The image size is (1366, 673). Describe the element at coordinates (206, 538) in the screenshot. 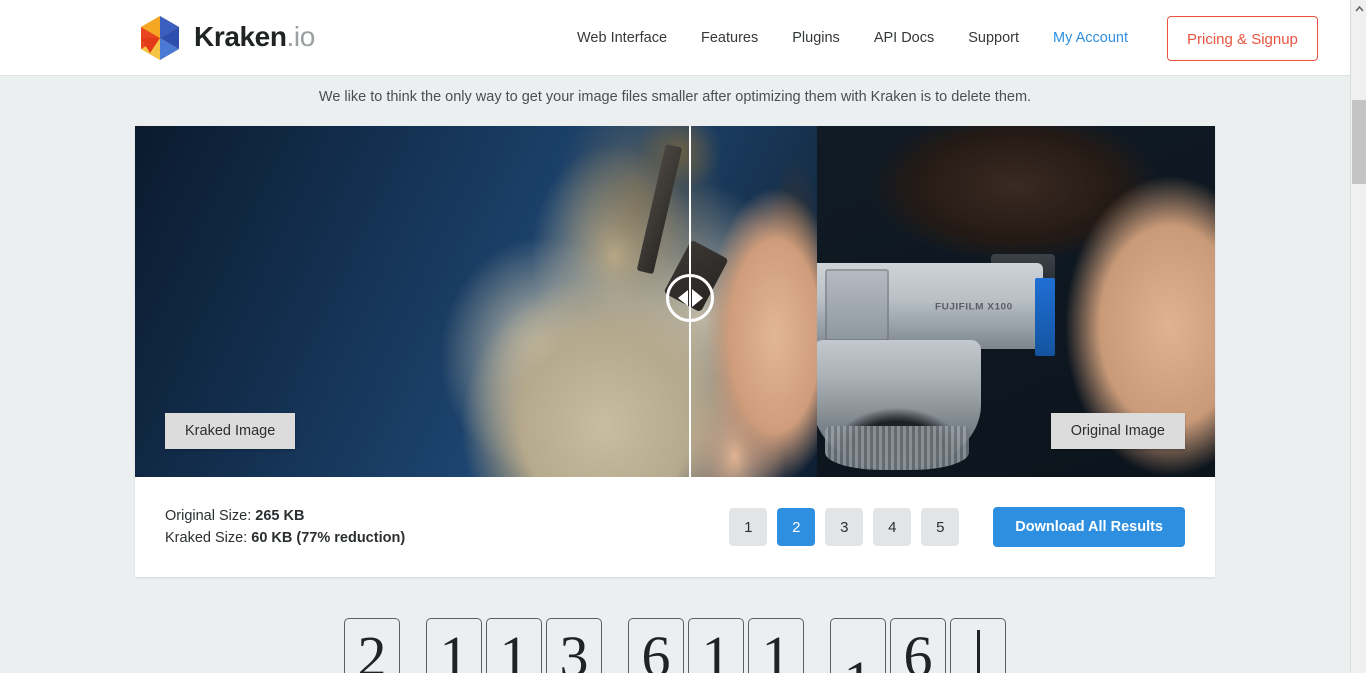

I see `kraked-size-label: Kraked Size:` at that location.